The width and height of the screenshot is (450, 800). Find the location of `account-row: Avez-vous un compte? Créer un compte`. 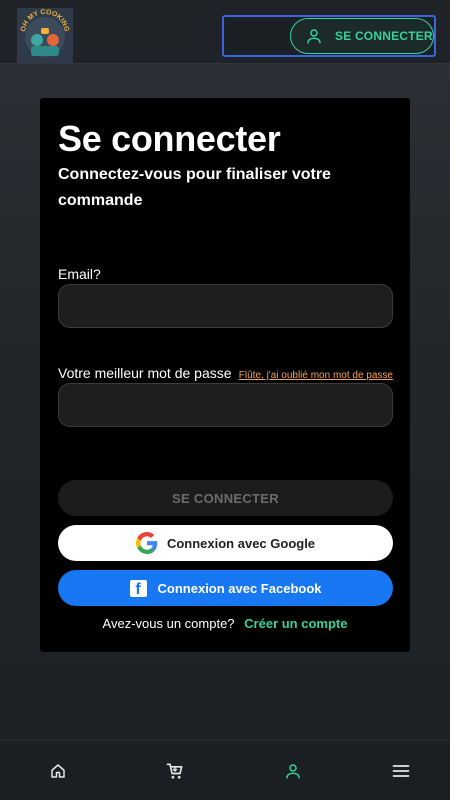

account-row: Avez-vous un compte? Créer un compte is located at coordinates (225, 623).